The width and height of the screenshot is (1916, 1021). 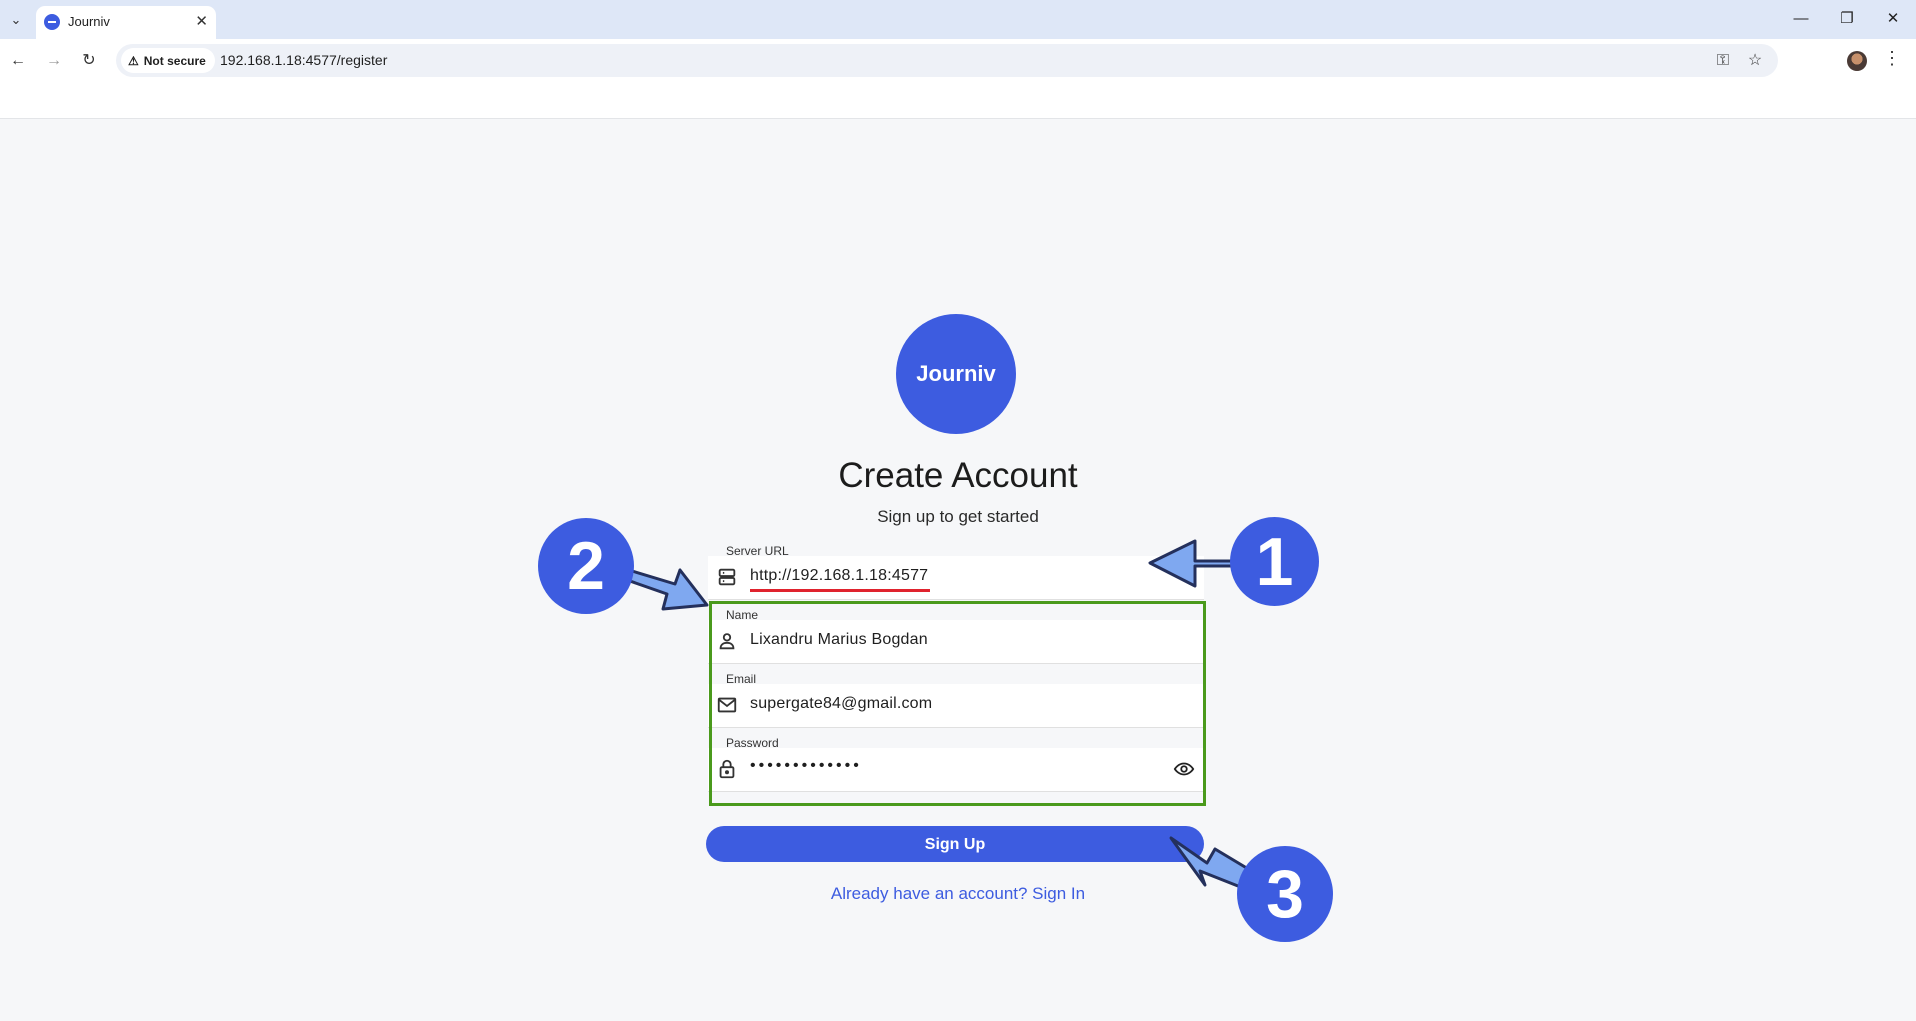 I want to click on server-url-label: Server URL, so click(x=757, y=551).